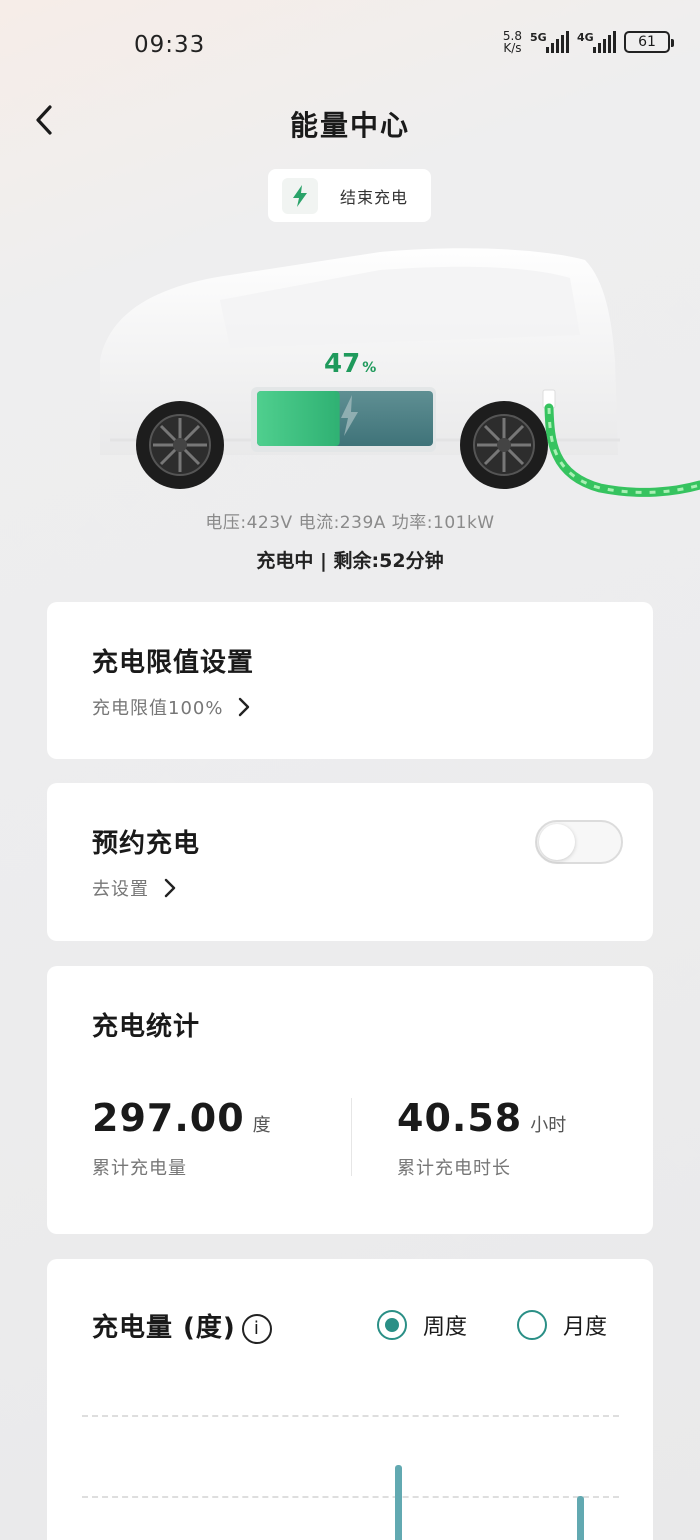 This screenshot has height=1540, width=700. Describe the element at coordinates (400, 372) in the screenshot. I see `car-illustration` at that location.